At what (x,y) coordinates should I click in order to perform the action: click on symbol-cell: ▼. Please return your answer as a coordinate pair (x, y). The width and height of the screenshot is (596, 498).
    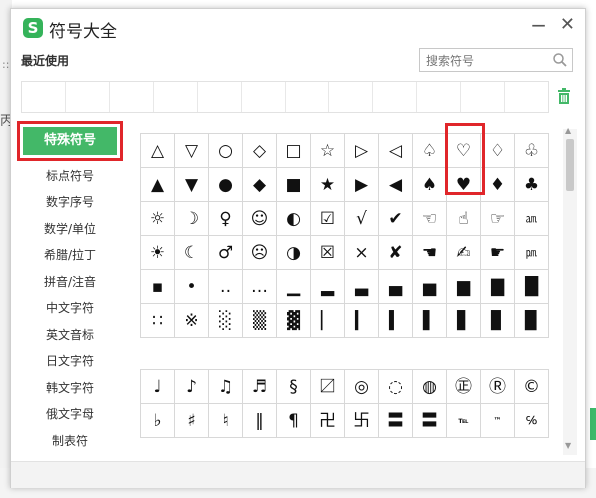
    Looking at the image, I should click on (192, 185).